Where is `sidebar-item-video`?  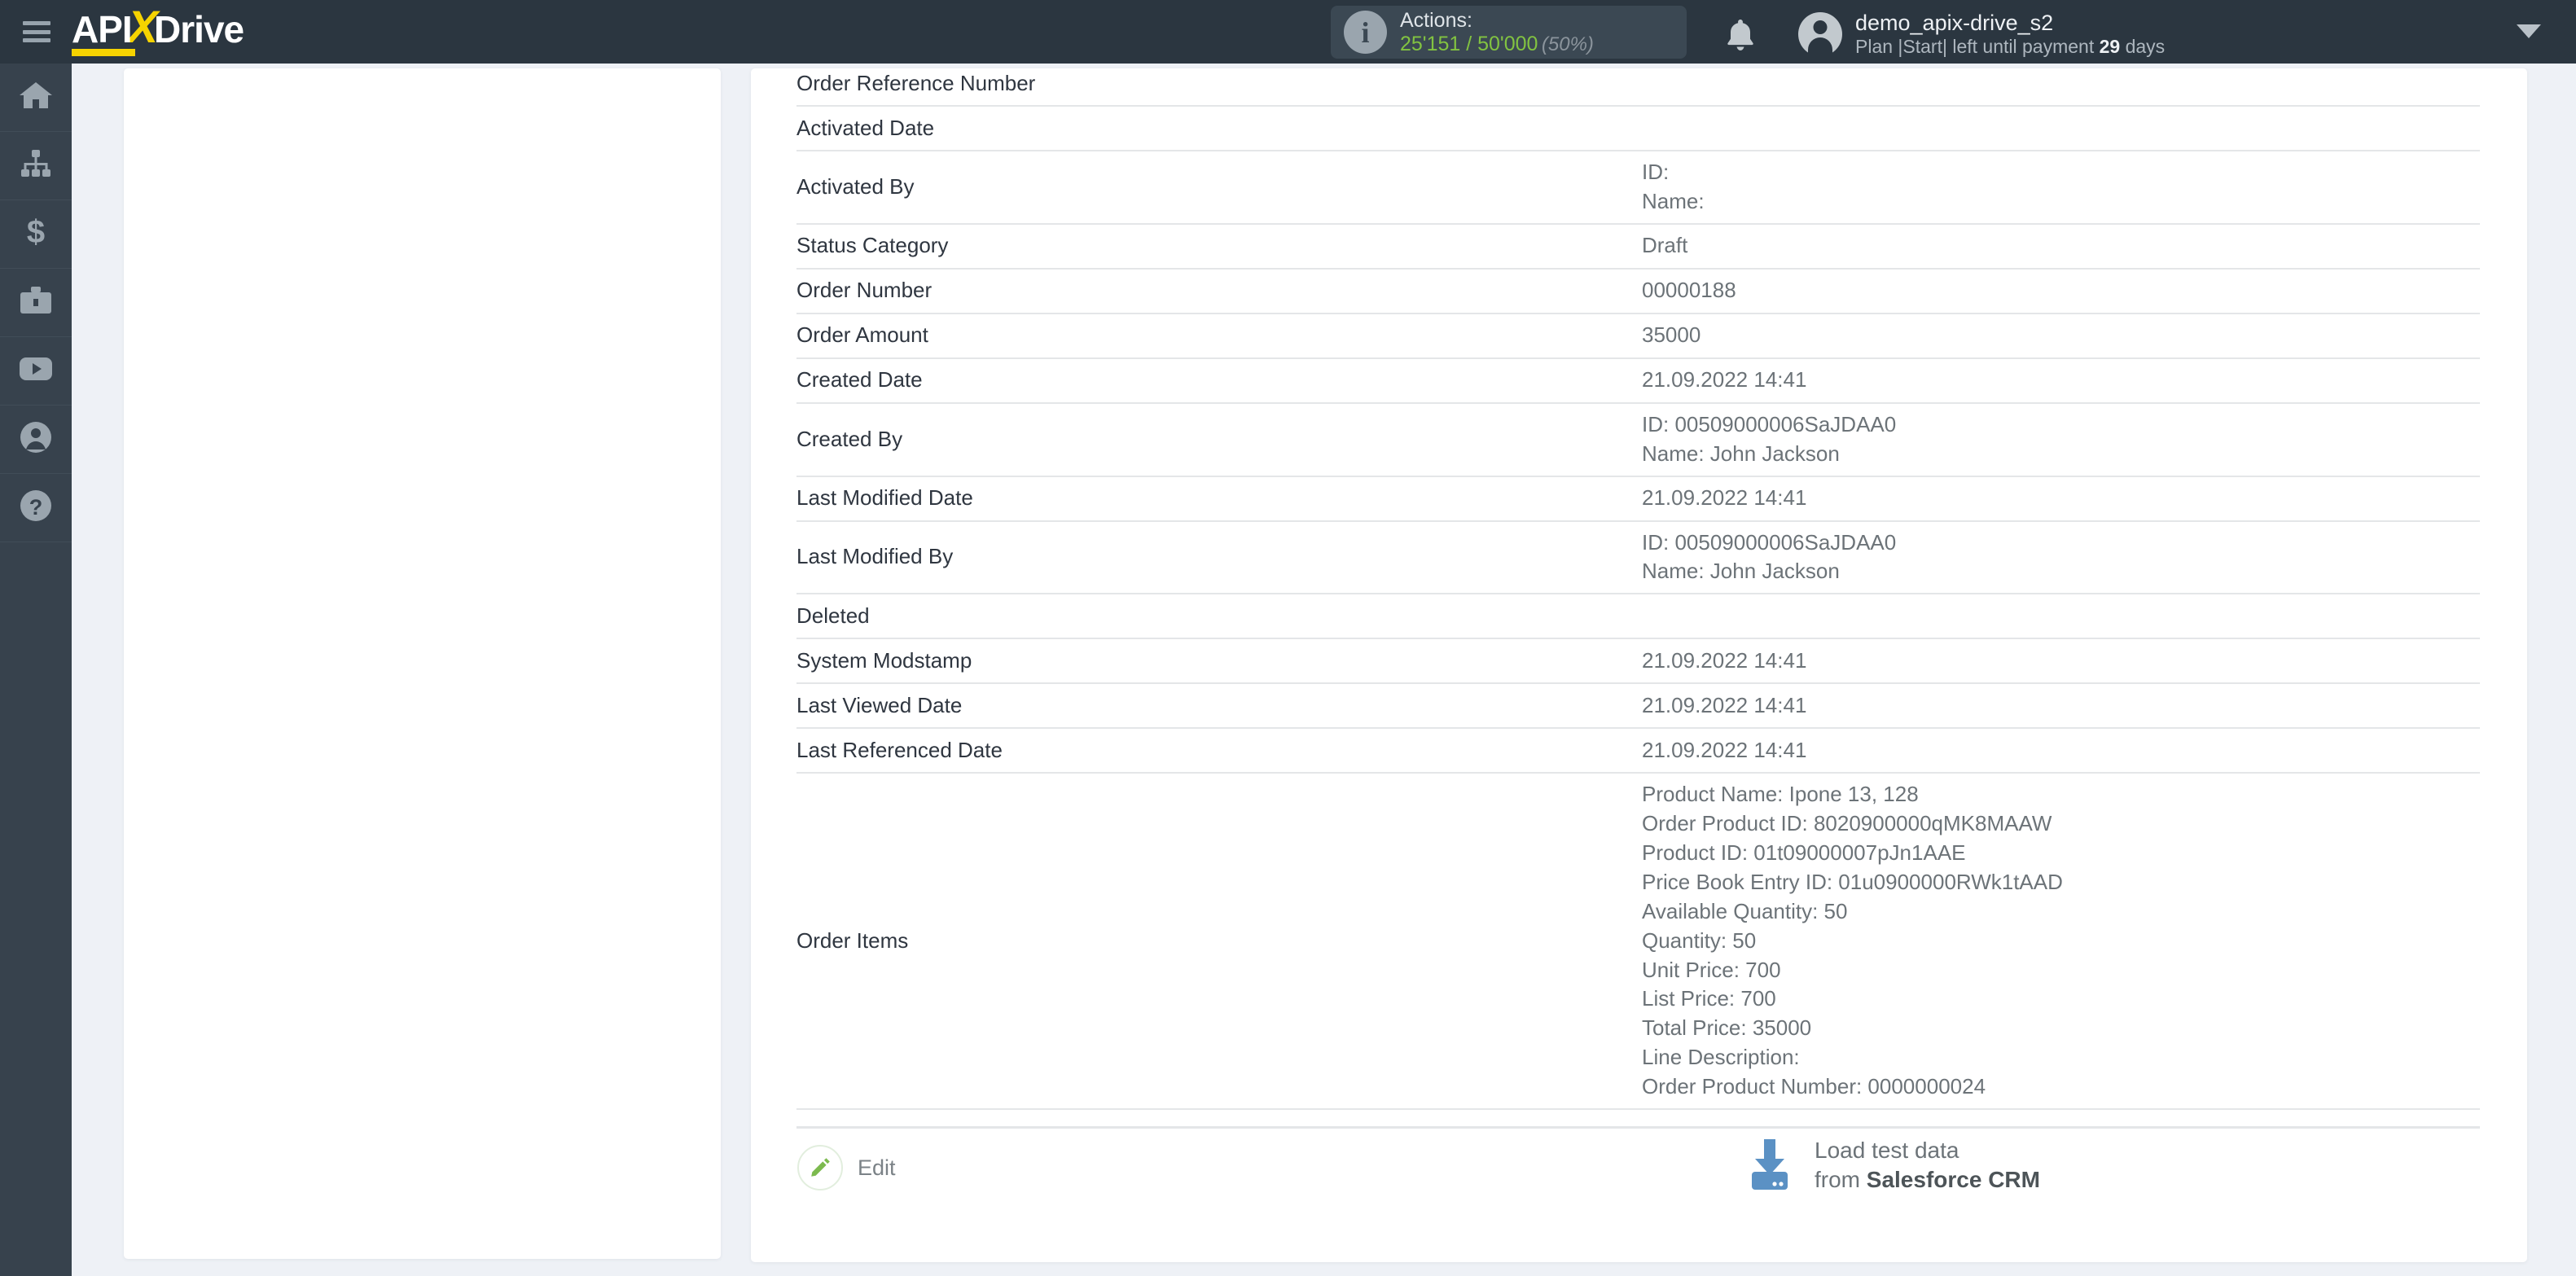 sidebar-item-video is located at coordinates (36, 371).